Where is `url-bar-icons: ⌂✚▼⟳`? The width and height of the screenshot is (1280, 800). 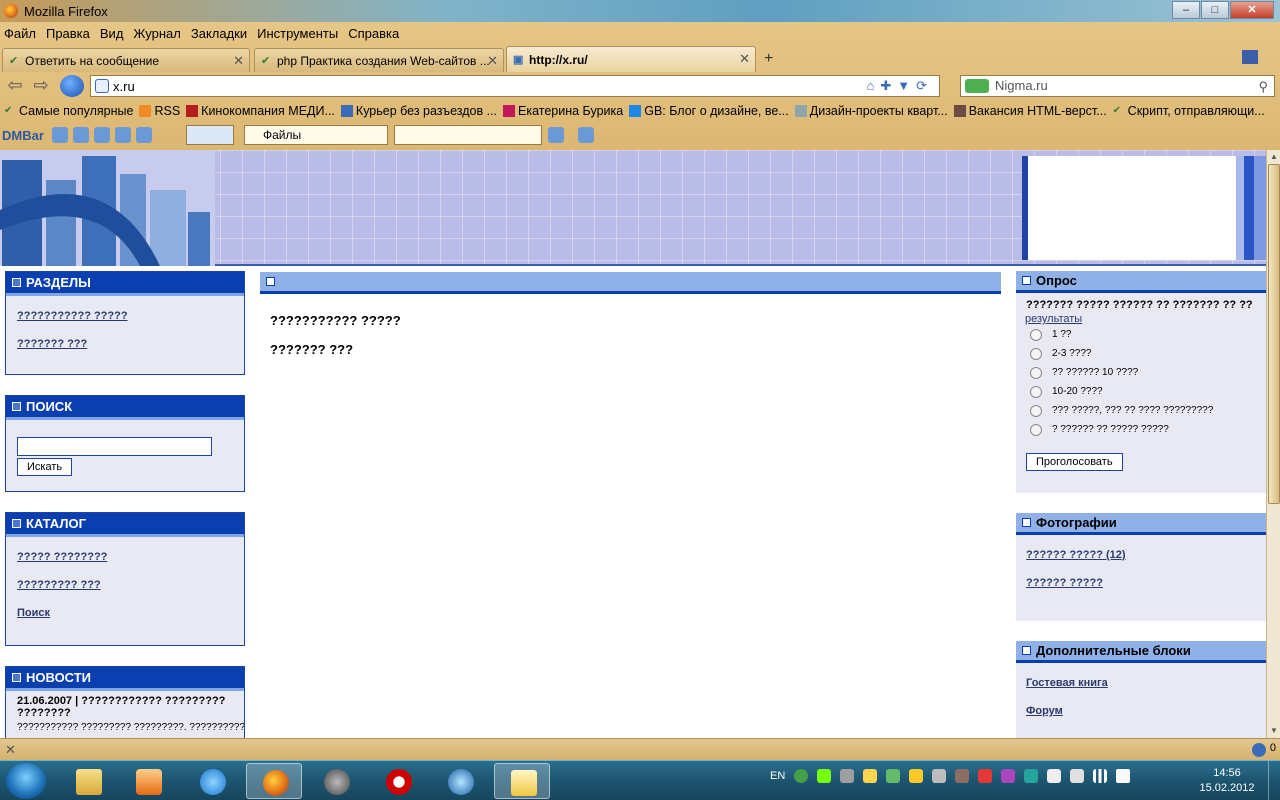 url-bar-icons: ⌂✚▼⟳ is located at coordinates (899, 86).